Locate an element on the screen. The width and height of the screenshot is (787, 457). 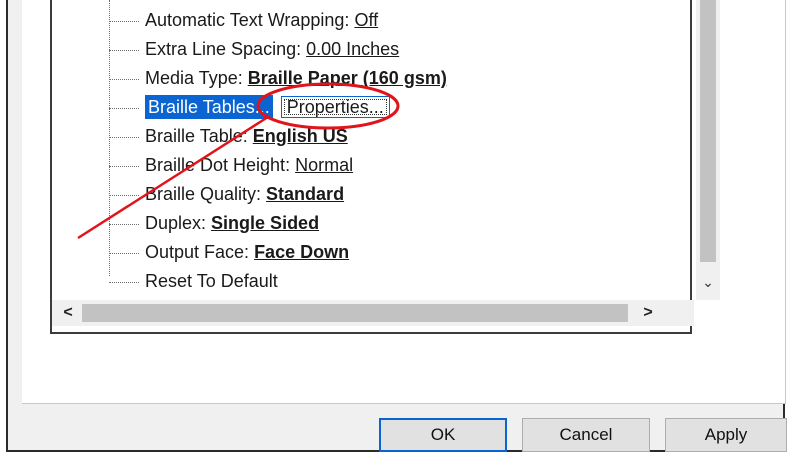
tree-item-label: Braille Dot Height: is located at coordinates (220, 165).